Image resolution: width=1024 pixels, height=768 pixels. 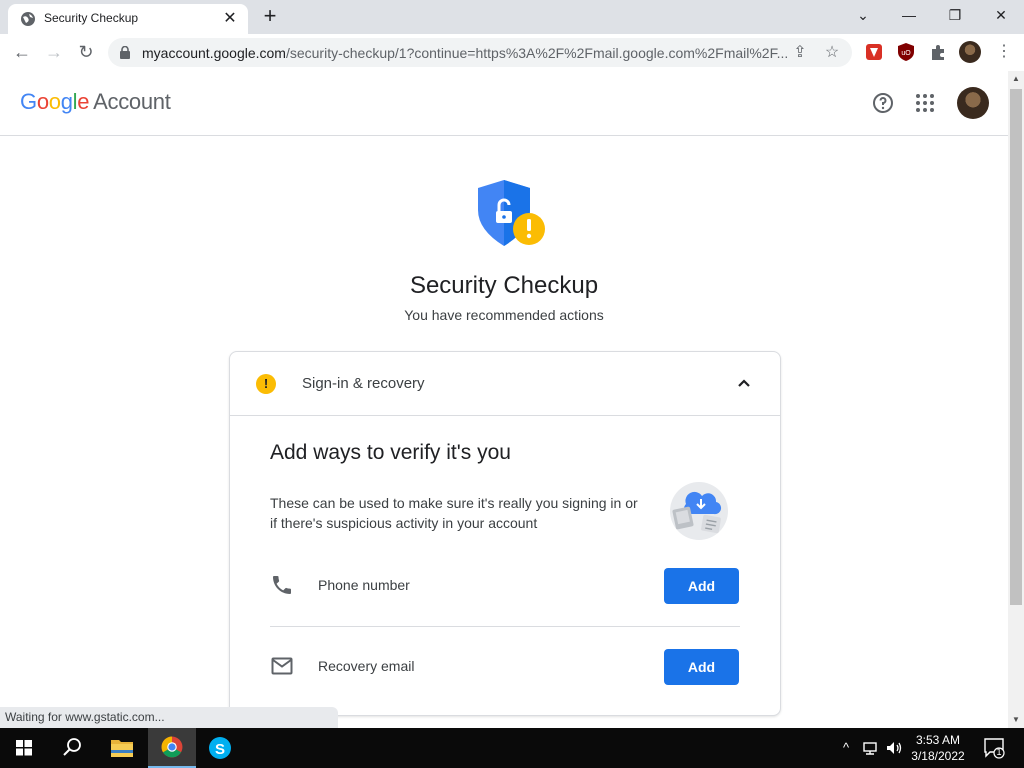 I want to click on card-section-label: Sign-in & recovery, so click(x=363, y=383).